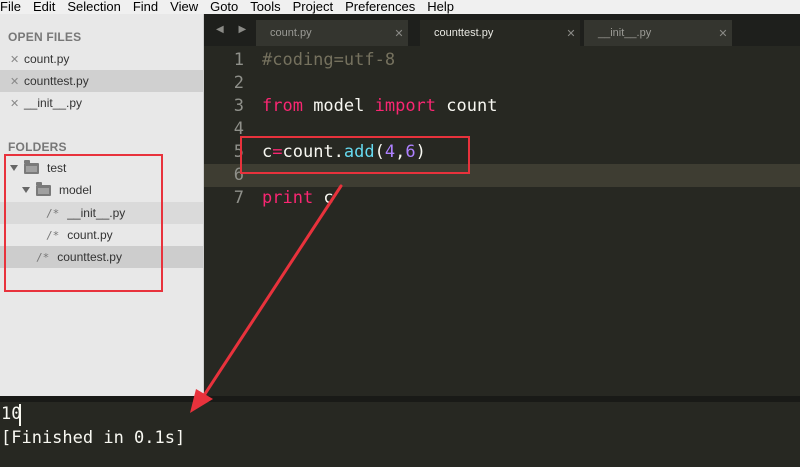 The height and width of the screenshot is (467, 800). I want to click on tree-file-init: /* __init__.py, so click(101, 213).